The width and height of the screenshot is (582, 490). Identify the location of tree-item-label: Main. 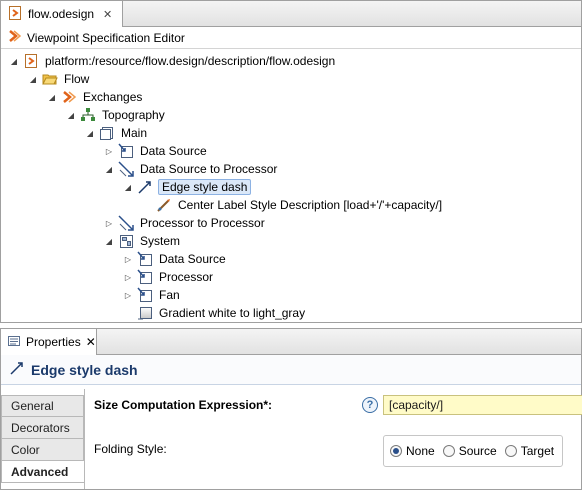
(134, 133).